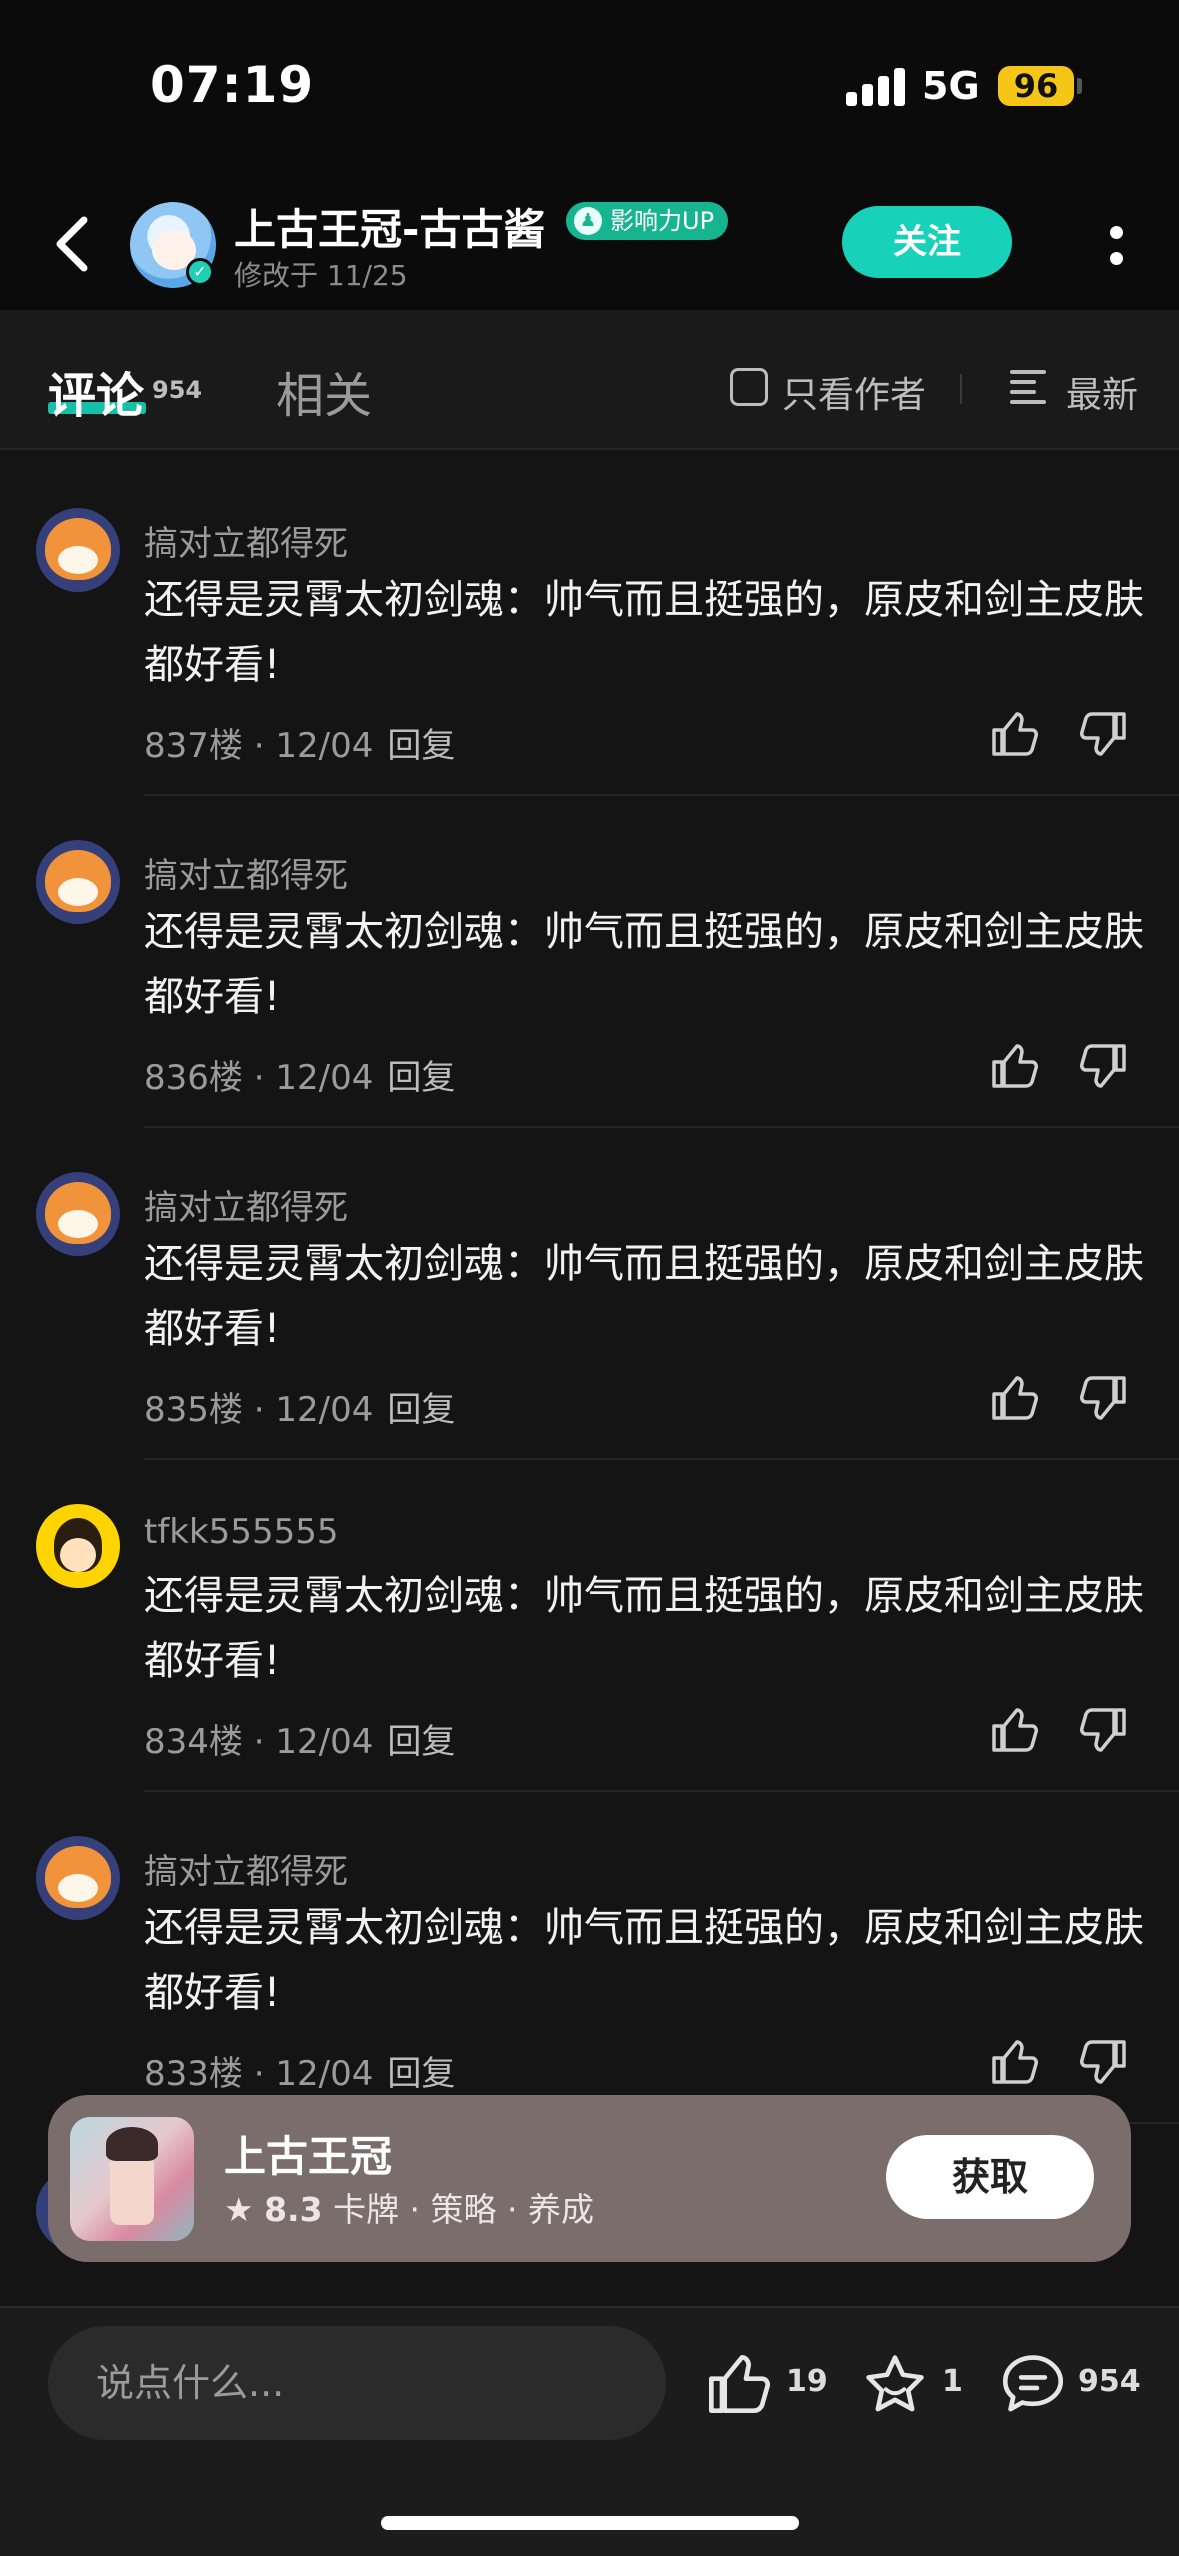 The width and height of the screenshot is (1179, 2556). Describe the element at coordinates (952, 2381) in the screenshot. I see `favorite-count: 1` at that location.